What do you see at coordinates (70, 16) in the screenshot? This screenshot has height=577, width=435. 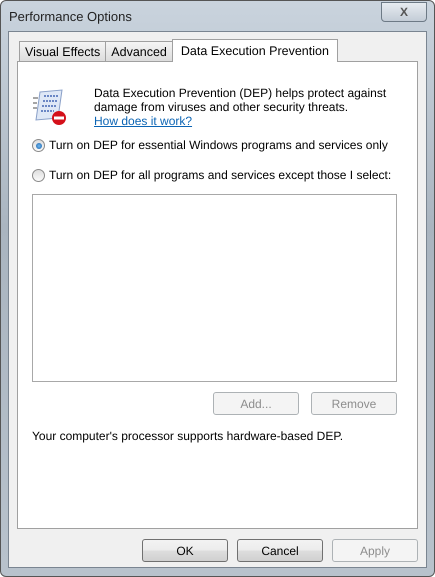 I see `window-title: Performance Options` at bounding box center [70, 16].